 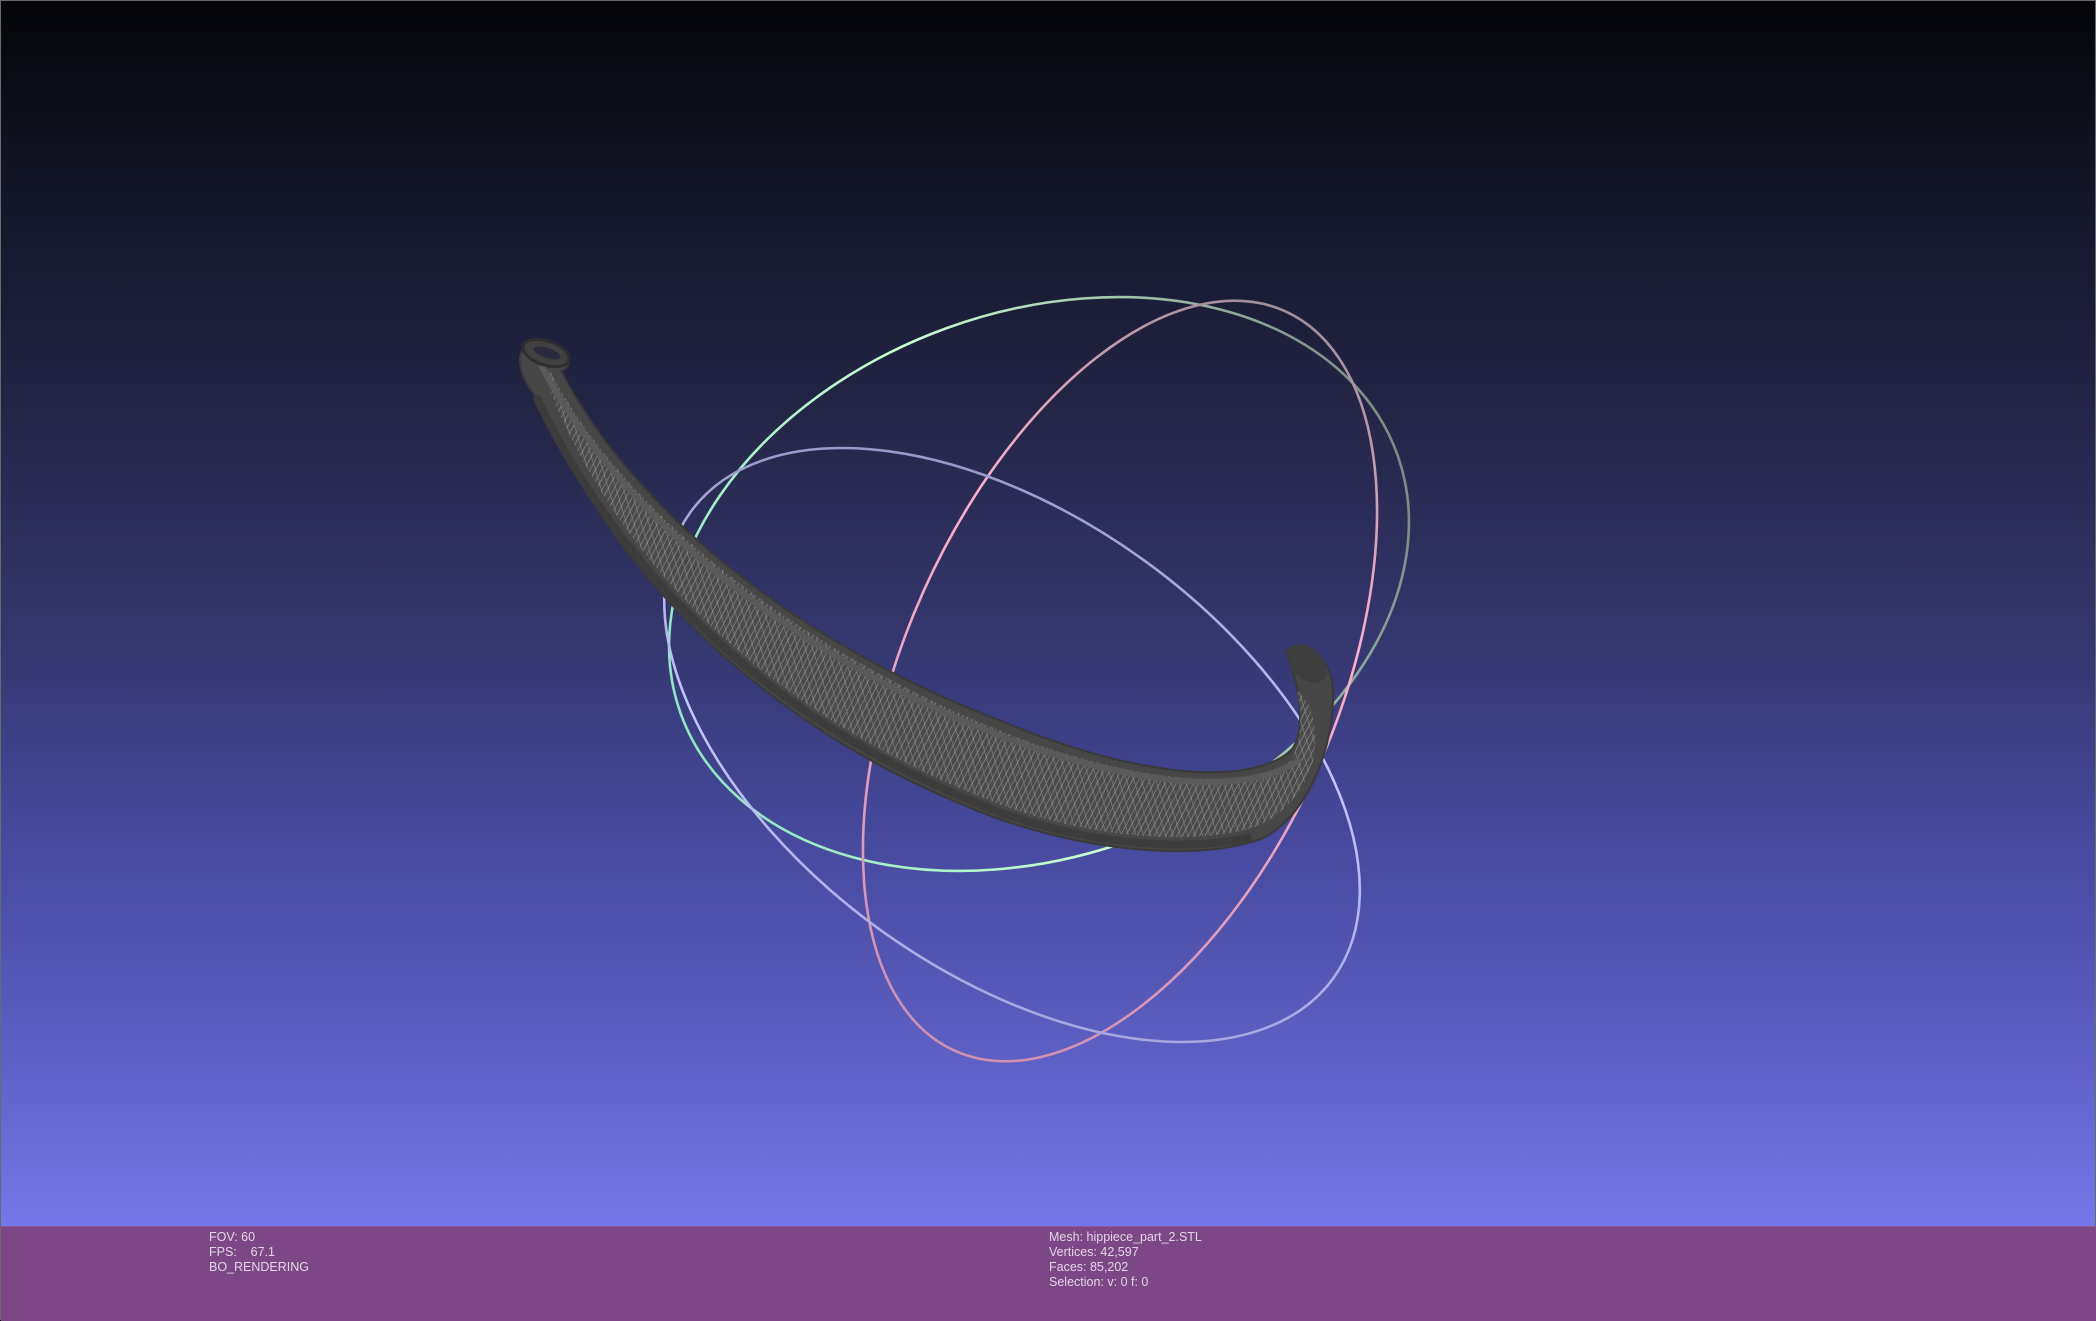 I want to click on fps-label: FPS: 67.1, so click(x=242, y=1252).